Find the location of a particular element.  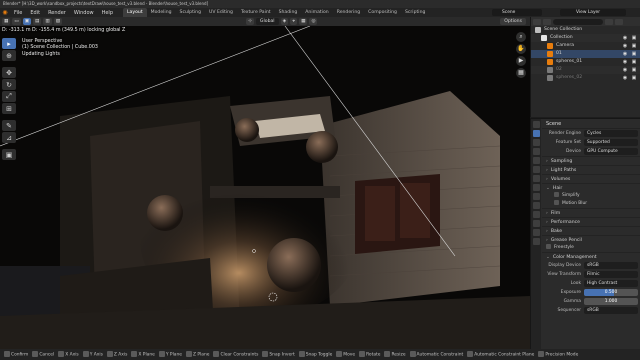

select-tool-icon: ▸ is located at coordinates (9, 43).